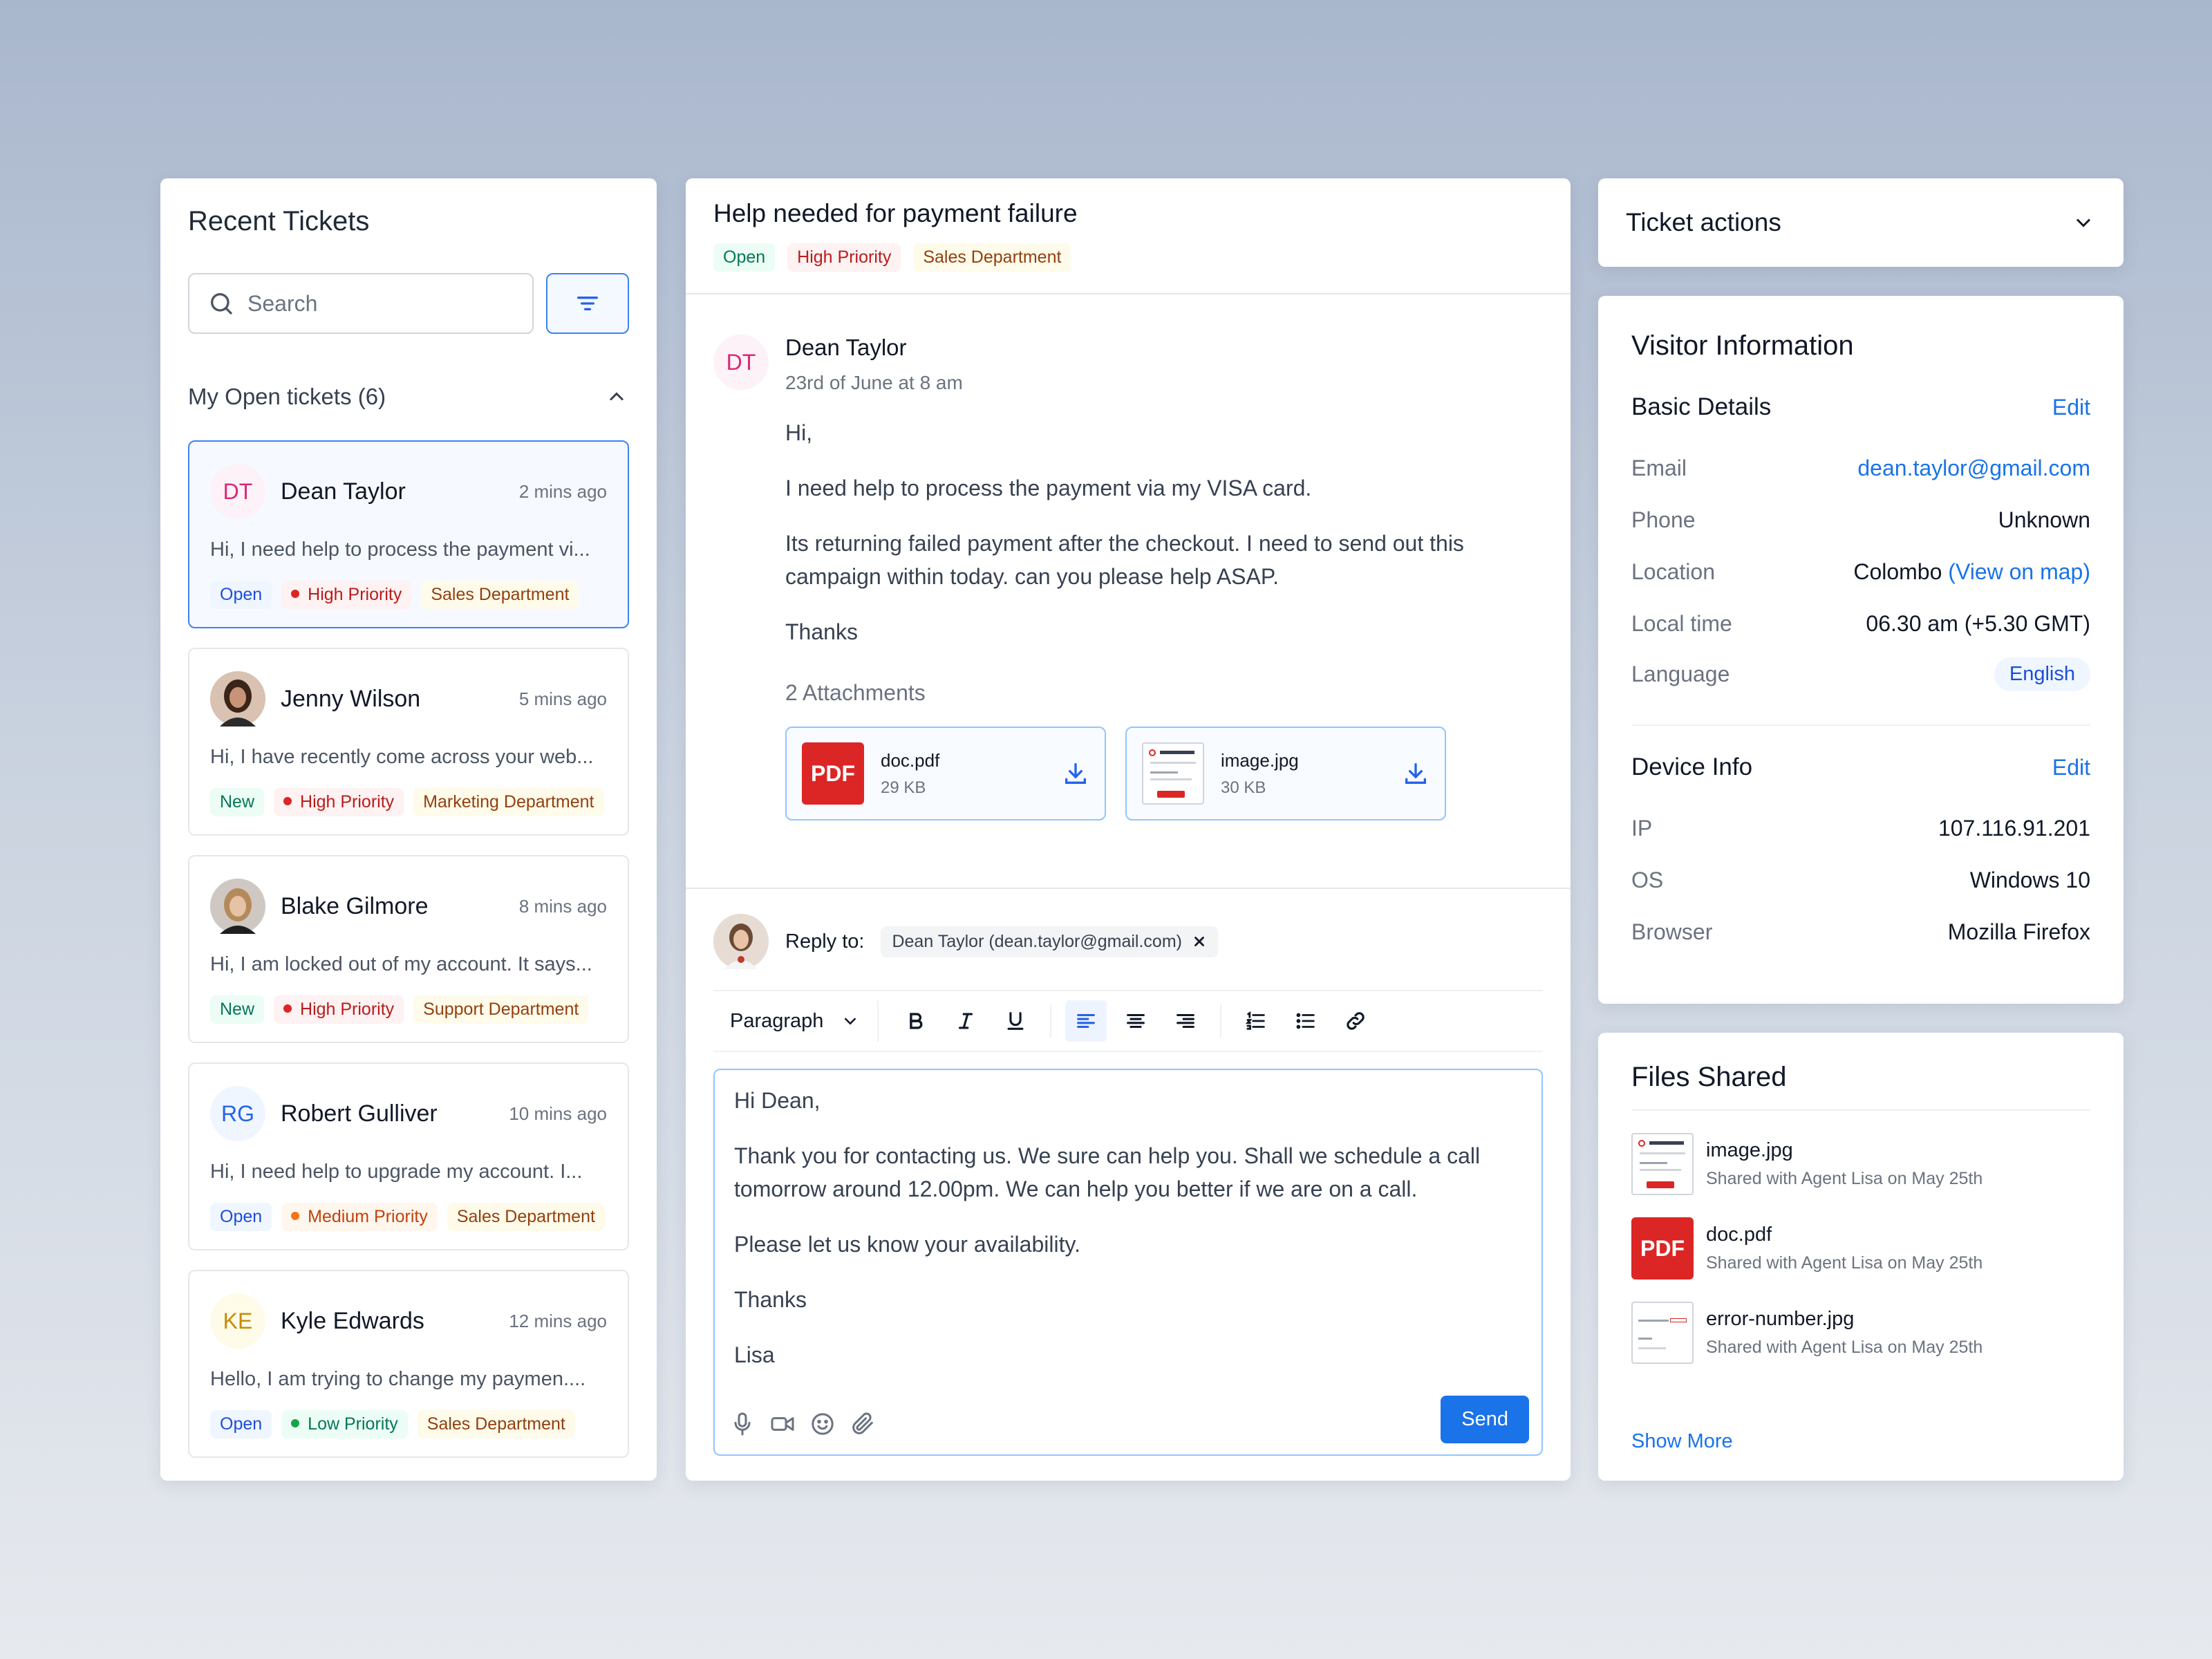  What do you see at coordinates (1485, 1419) in the screenshot?
I see `send-button: Send` at bounding box center [1485, 1419].